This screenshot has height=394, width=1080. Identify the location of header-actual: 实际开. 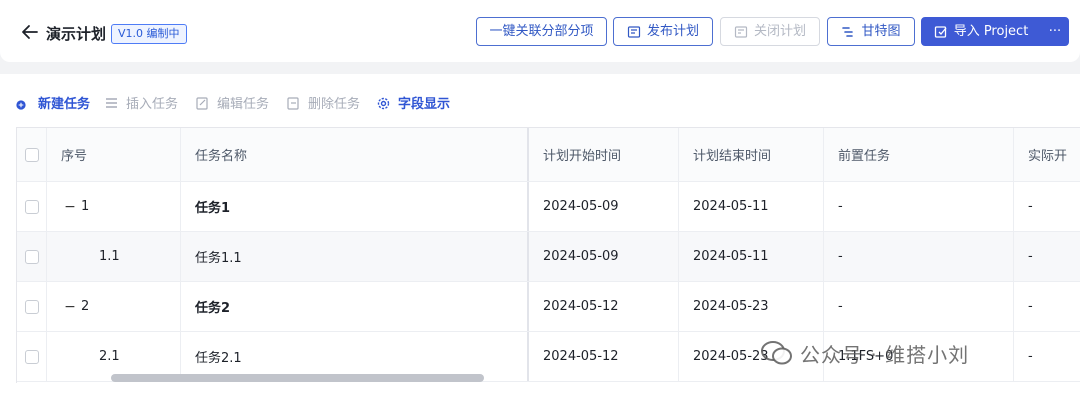
(1047, 154).